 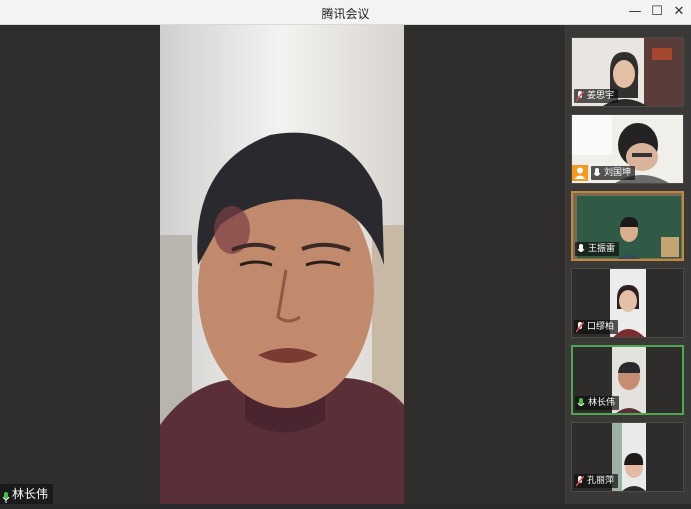 I want to click on window-title: 腾讯会议, so click(x=345, y=14).